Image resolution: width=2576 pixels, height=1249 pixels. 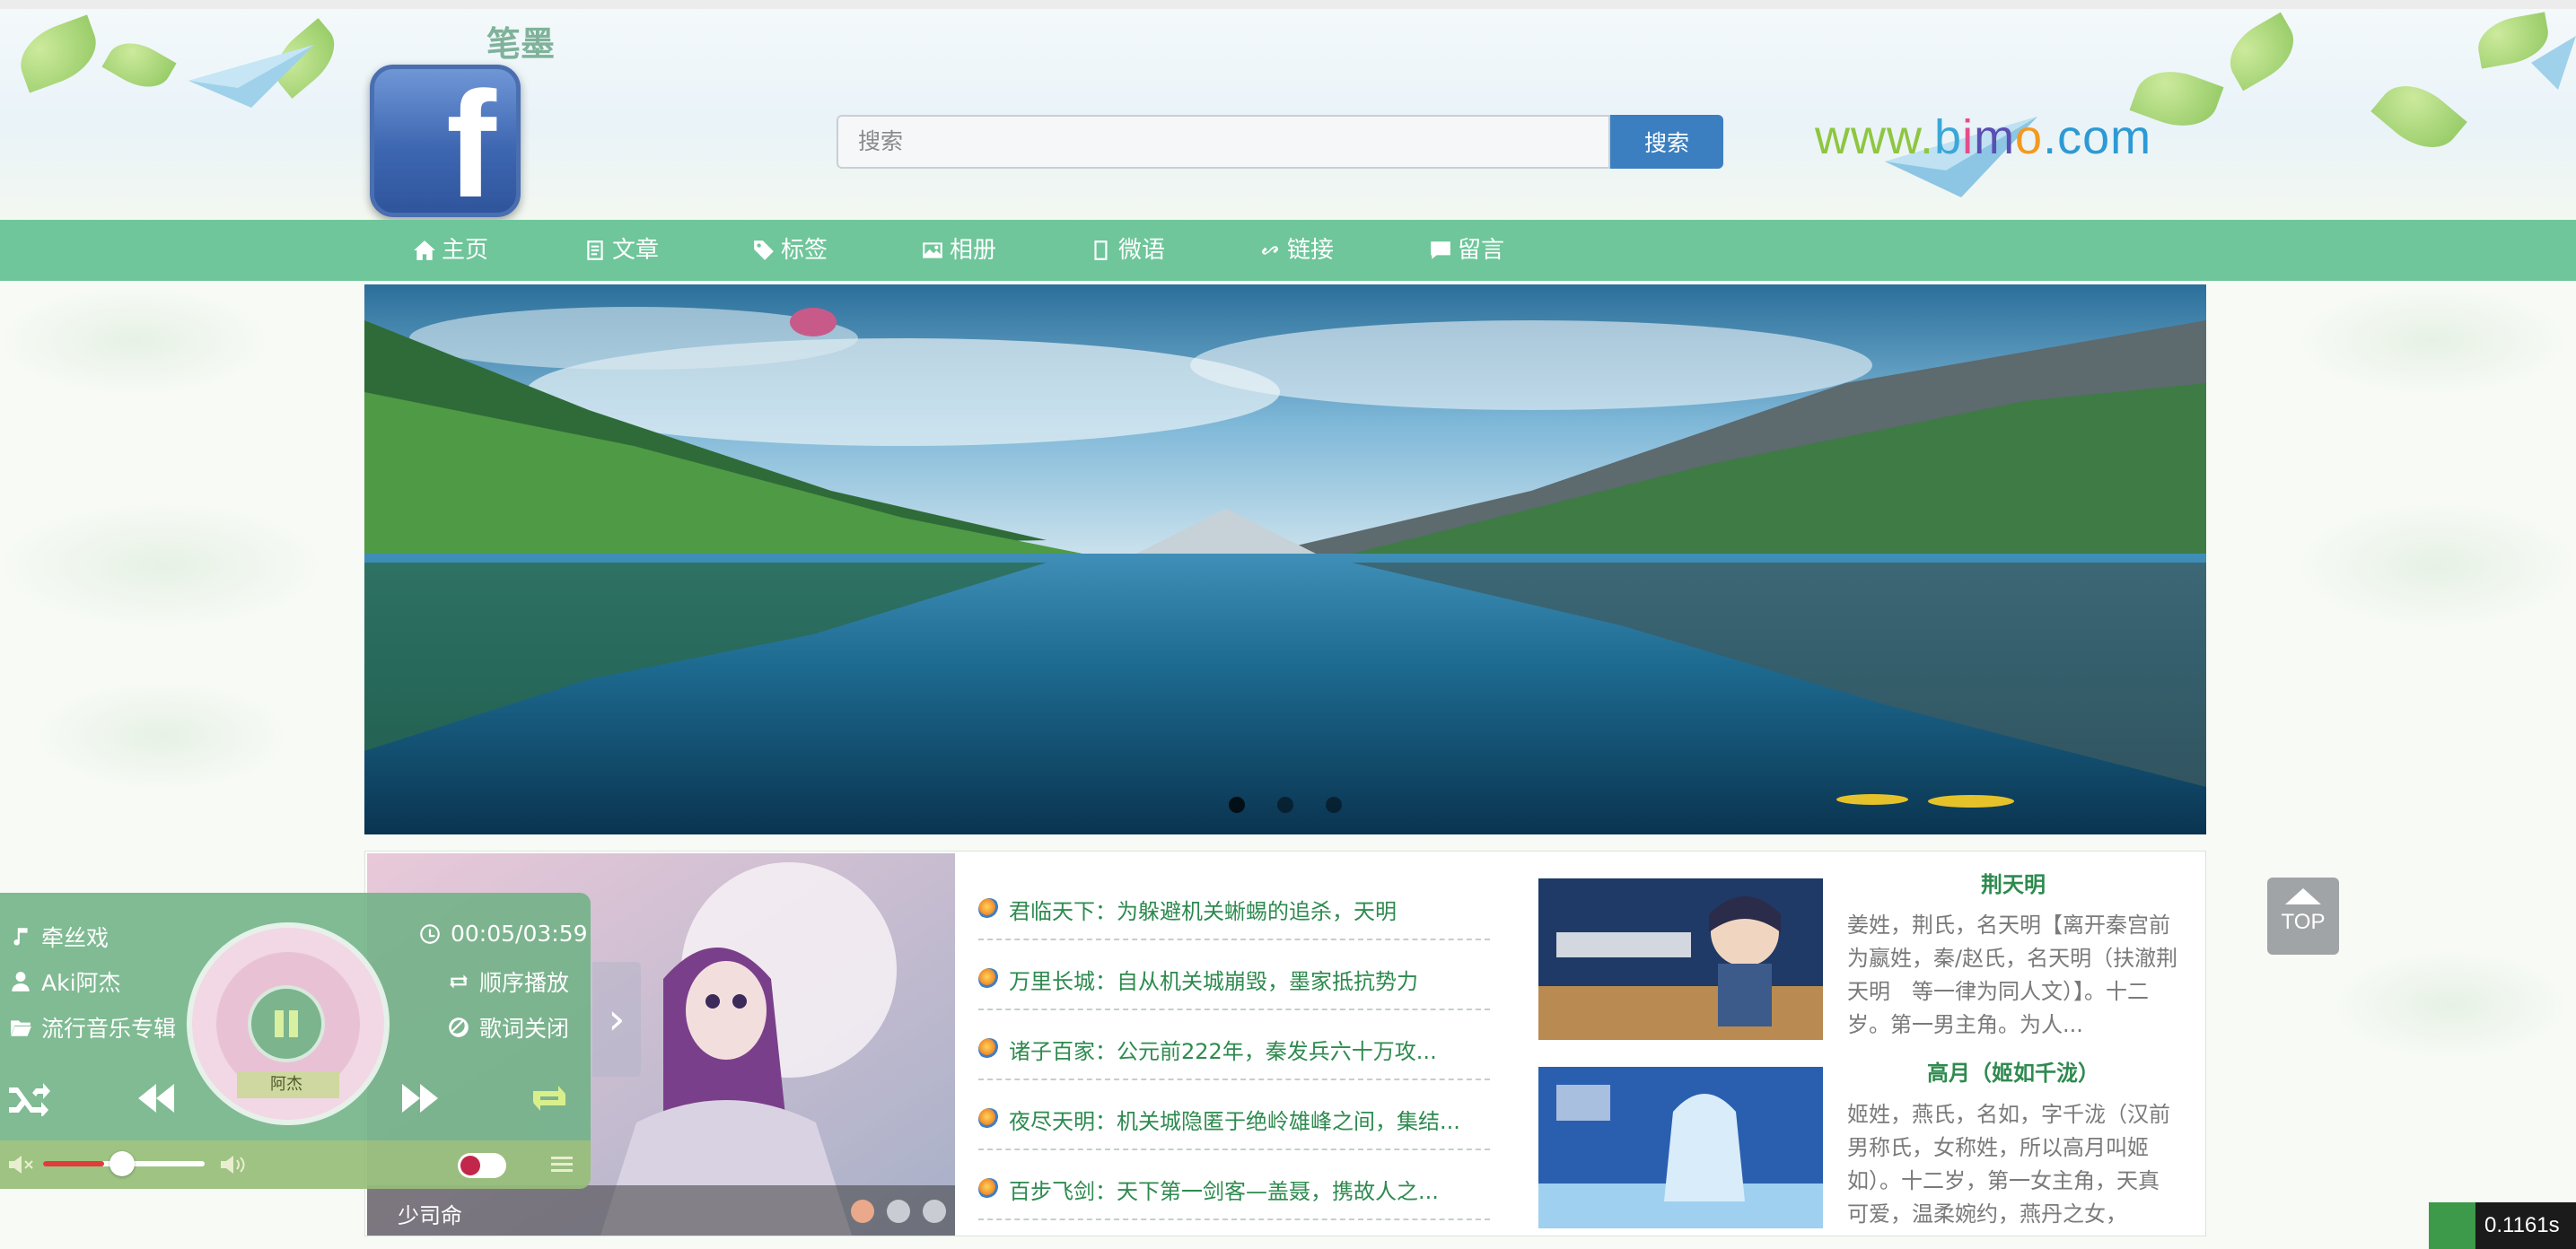 I want to click on nav-item-tags: 标签, so click(x=790, y=250).